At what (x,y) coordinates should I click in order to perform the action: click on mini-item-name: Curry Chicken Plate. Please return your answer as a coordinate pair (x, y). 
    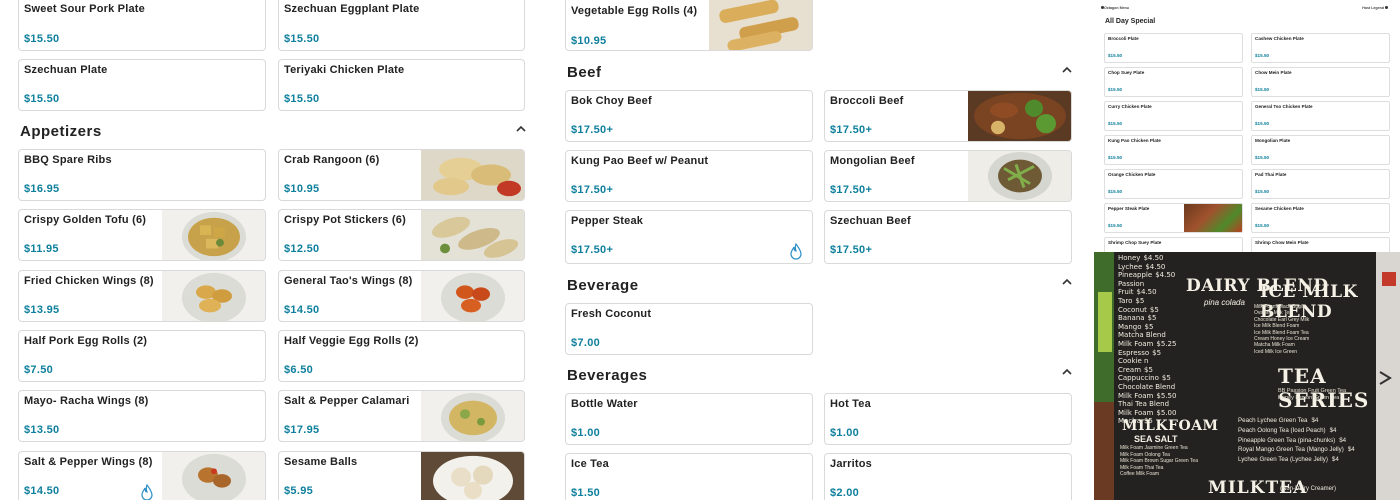
    Looking at the image, I should click on (1130, 106).